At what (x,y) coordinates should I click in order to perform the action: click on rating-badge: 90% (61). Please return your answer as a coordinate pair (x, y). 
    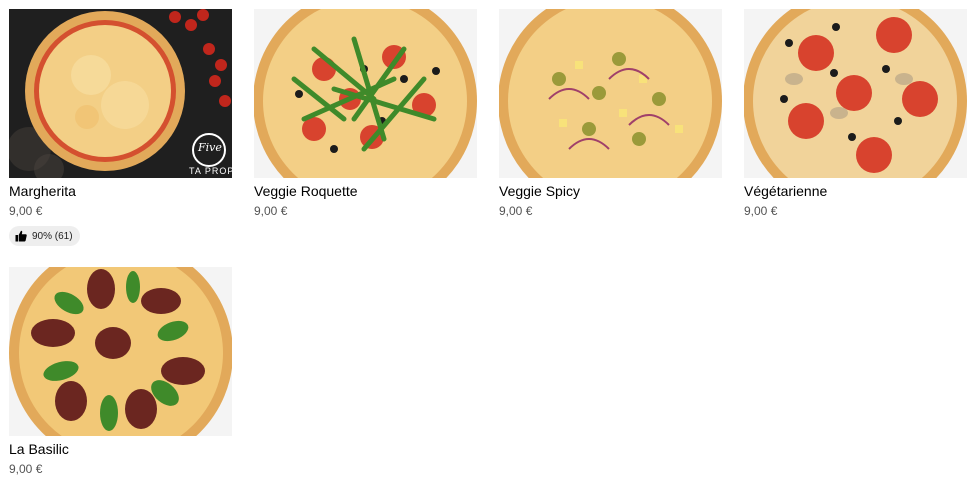
    Looking at the image, I should click on (44, 236).